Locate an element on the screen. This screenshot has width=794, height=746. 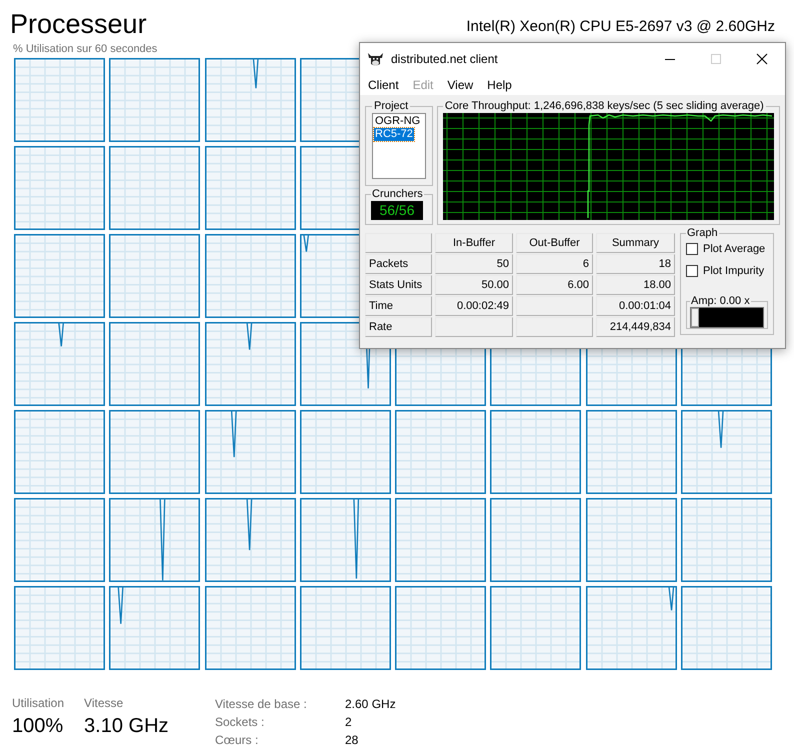
stat-label: Vitesse is located at coordinates (104, 703).